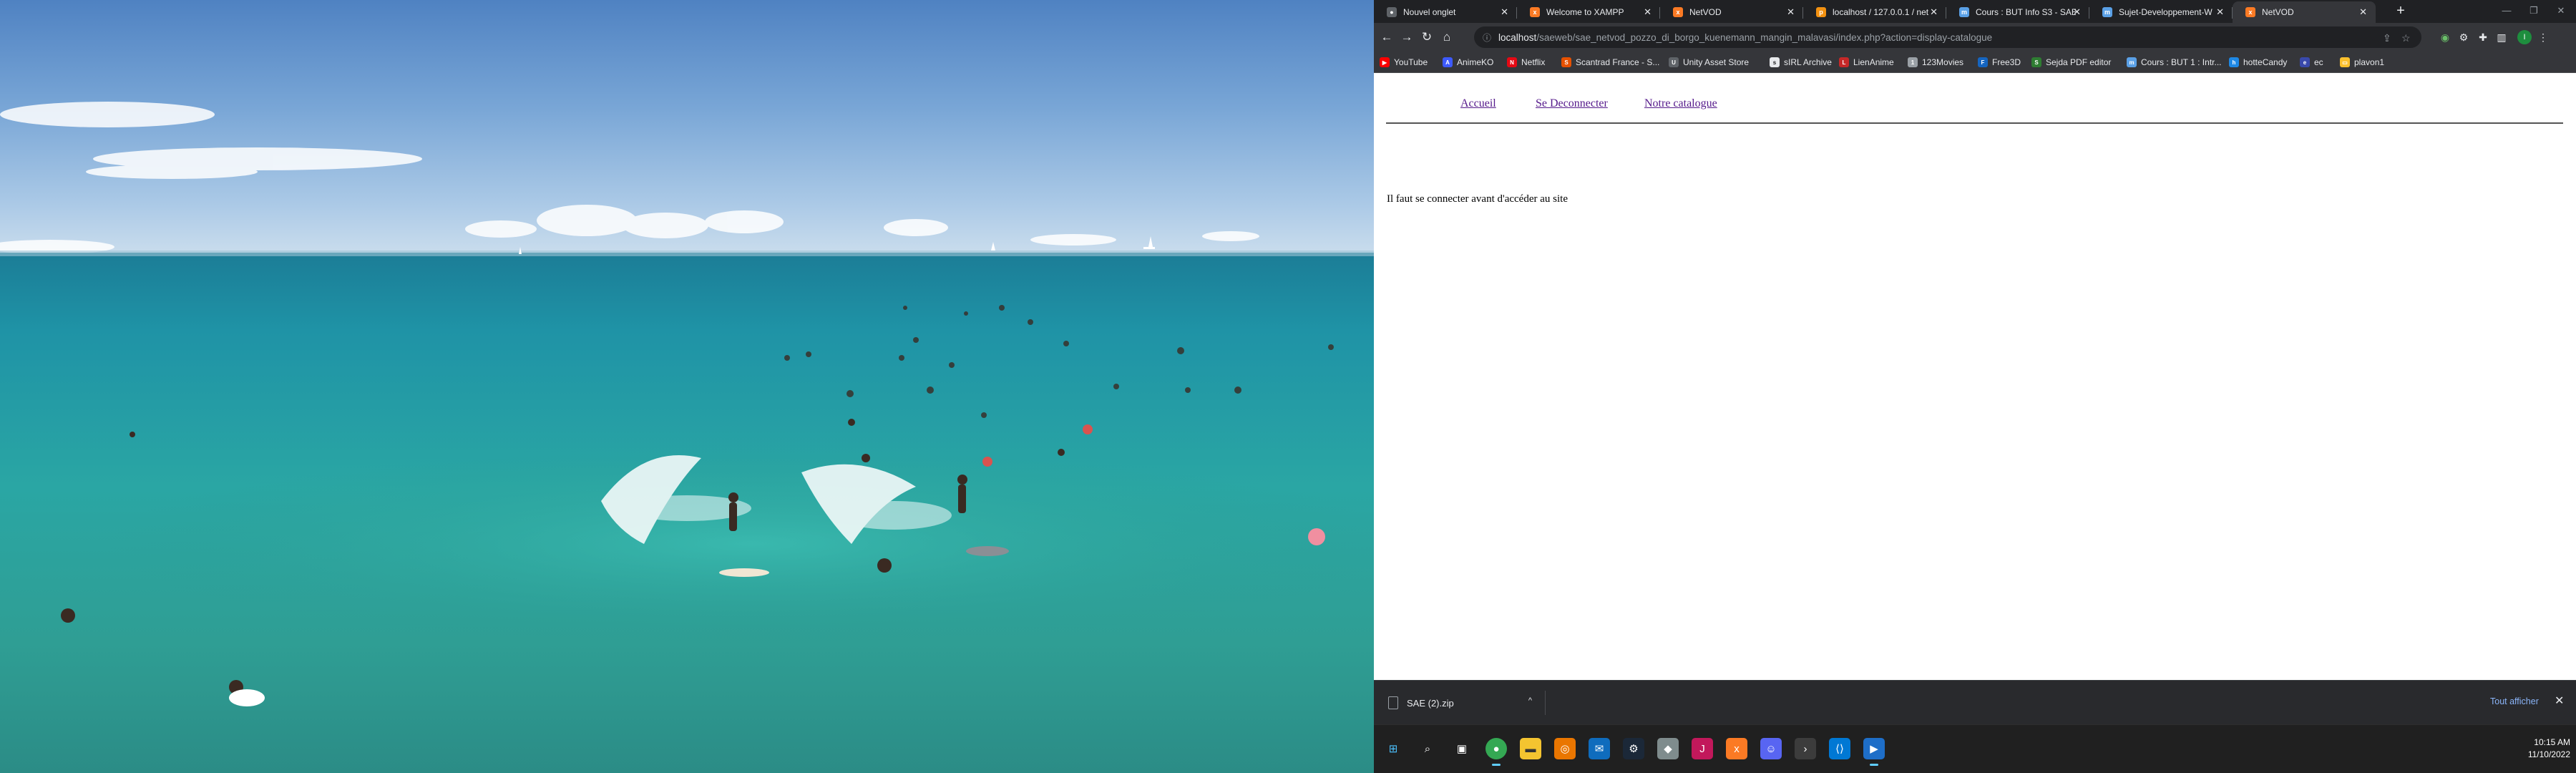  Describe the element at coordinates (1974, 108) in the screenshot. I see `site-navigation: Accueil Se Deconnecter Notre catalogue` at that location.